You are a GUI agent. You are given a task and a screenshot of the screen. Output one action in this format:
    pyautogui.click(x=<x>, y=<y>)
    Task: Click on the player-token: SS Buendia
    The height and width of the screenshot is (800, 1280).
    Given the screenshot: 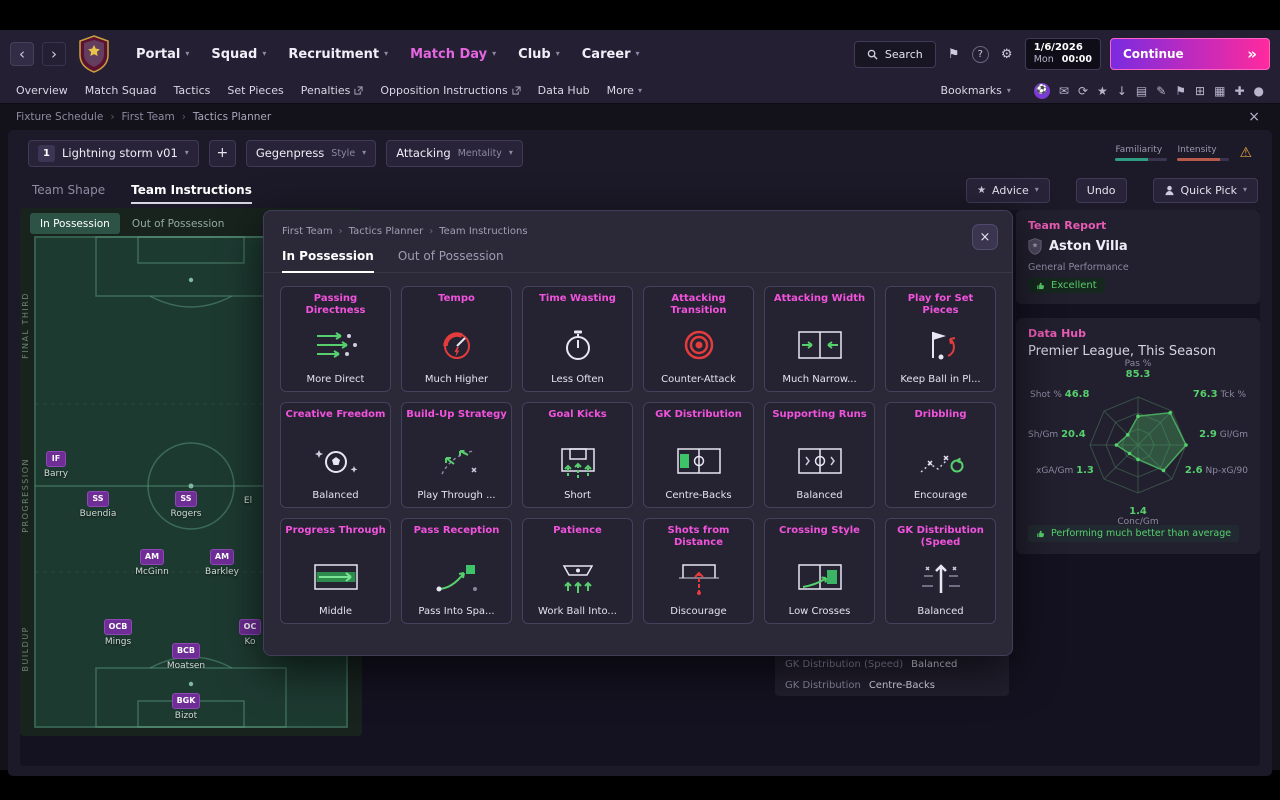 What is the action you would take?
    pyautogui.click(x=98, y=502)
    